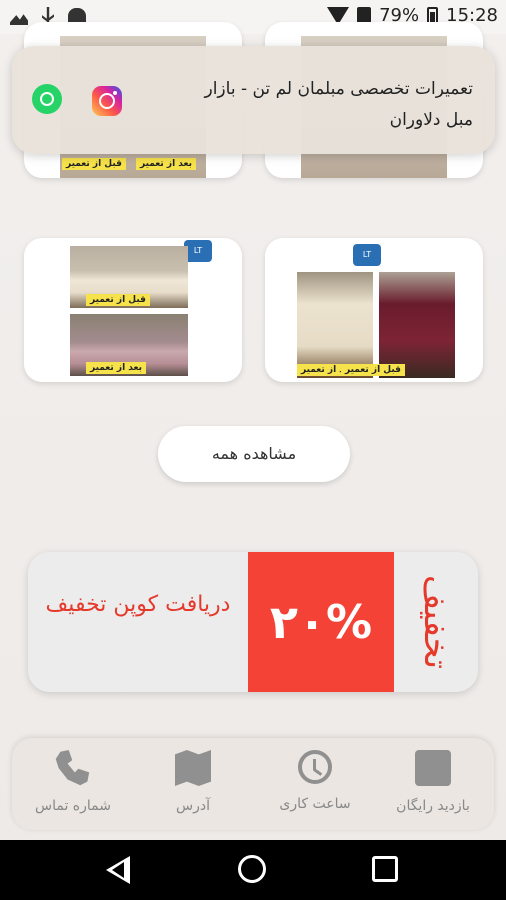  I want to click on phone-icon, so click(72, 768).